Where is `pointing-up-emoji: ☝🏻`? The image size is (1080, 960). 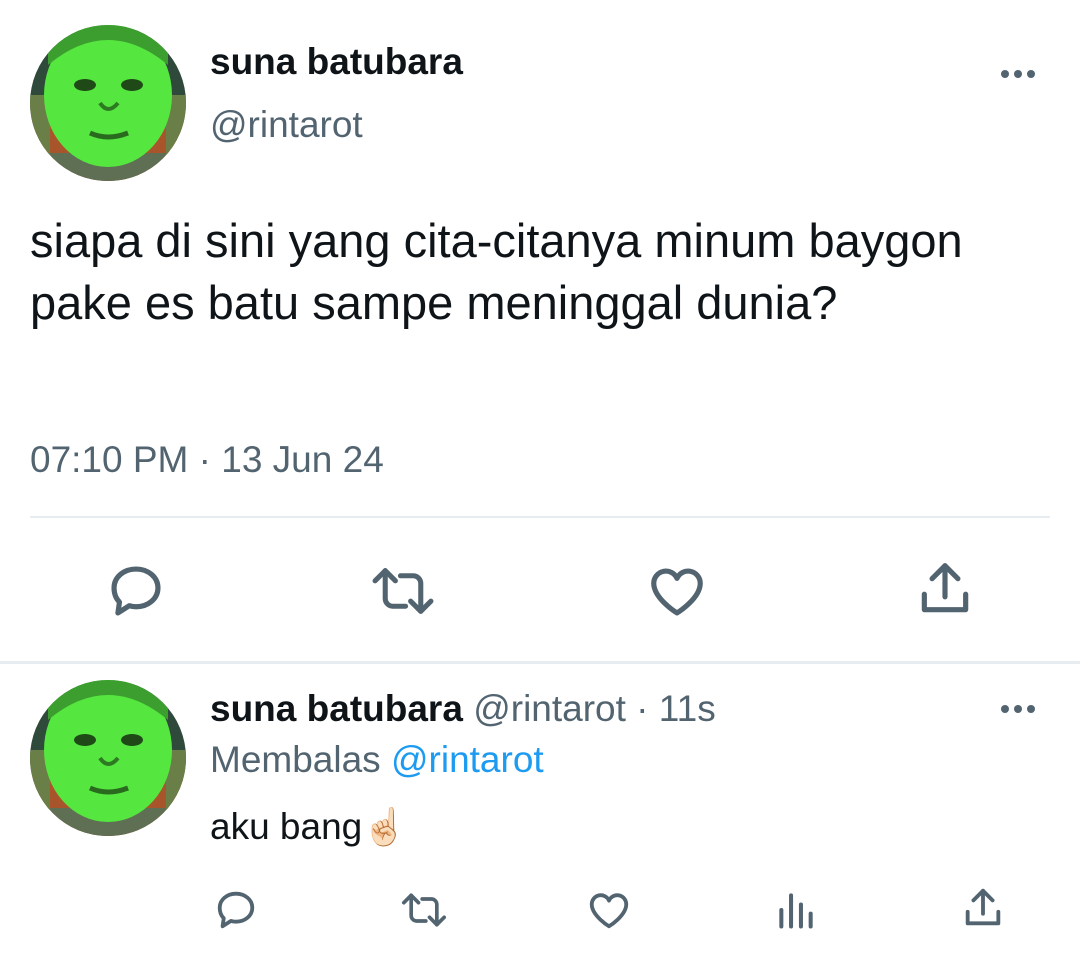
pointing-up-emoji: ☝🏻 is located at coordinates (385, 826).